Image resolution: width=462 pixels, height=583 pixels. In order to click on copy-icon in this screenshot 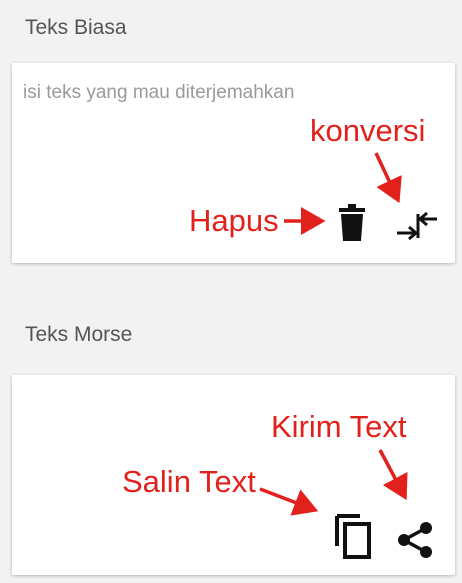, I will do `click(353, 536)`.